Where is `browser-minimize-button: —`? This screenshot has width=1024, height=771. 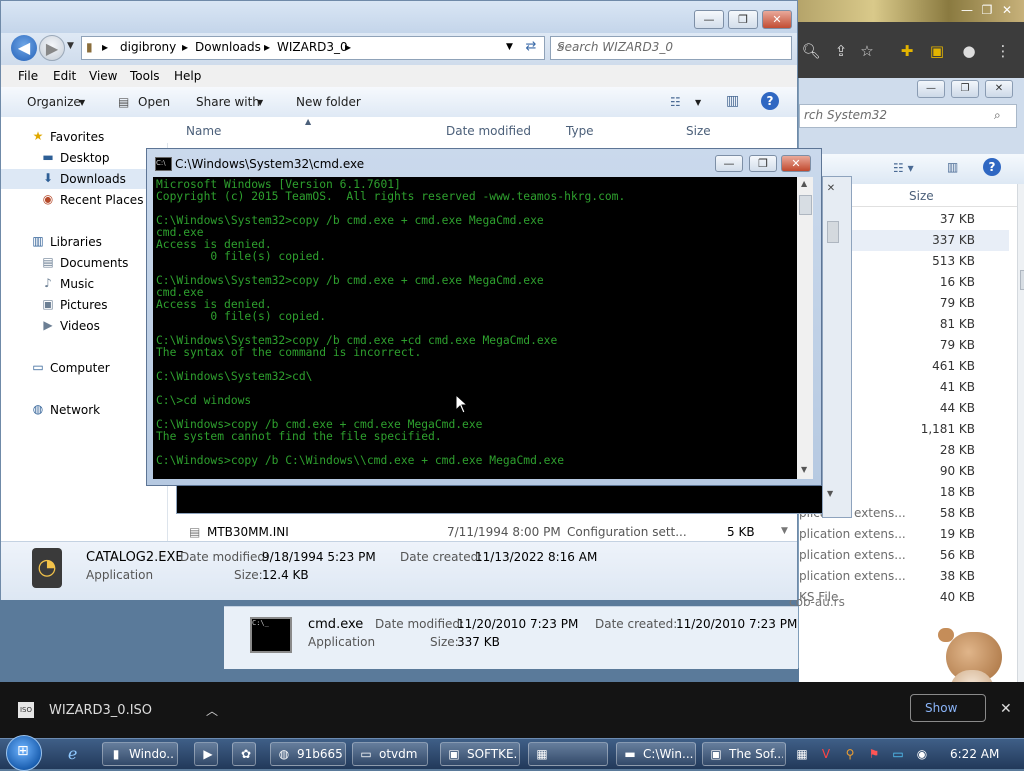
browser-minimize-button: — is located at coordinates (967, 10).